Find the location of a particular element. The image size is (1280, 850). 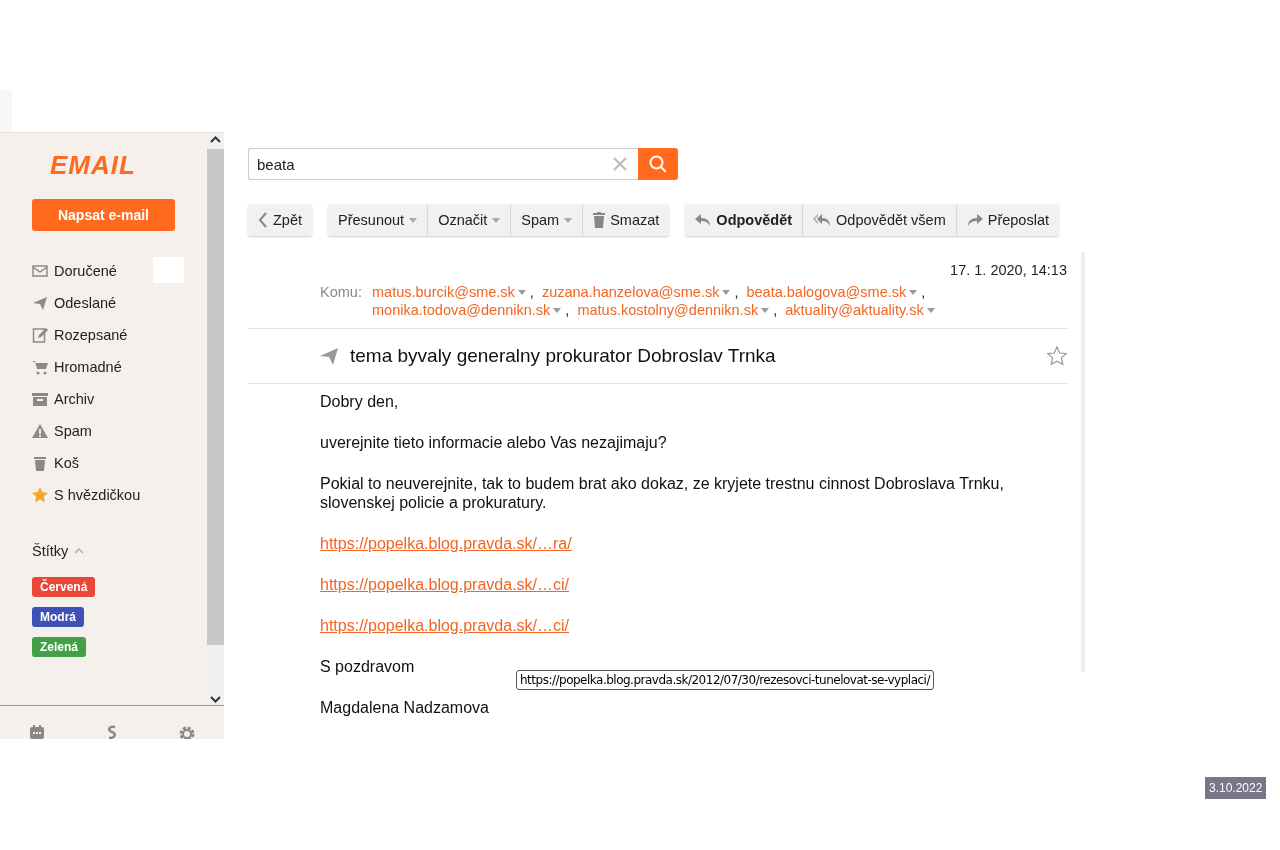

folder-item: Odeslané is located at coordinates (119, 303).